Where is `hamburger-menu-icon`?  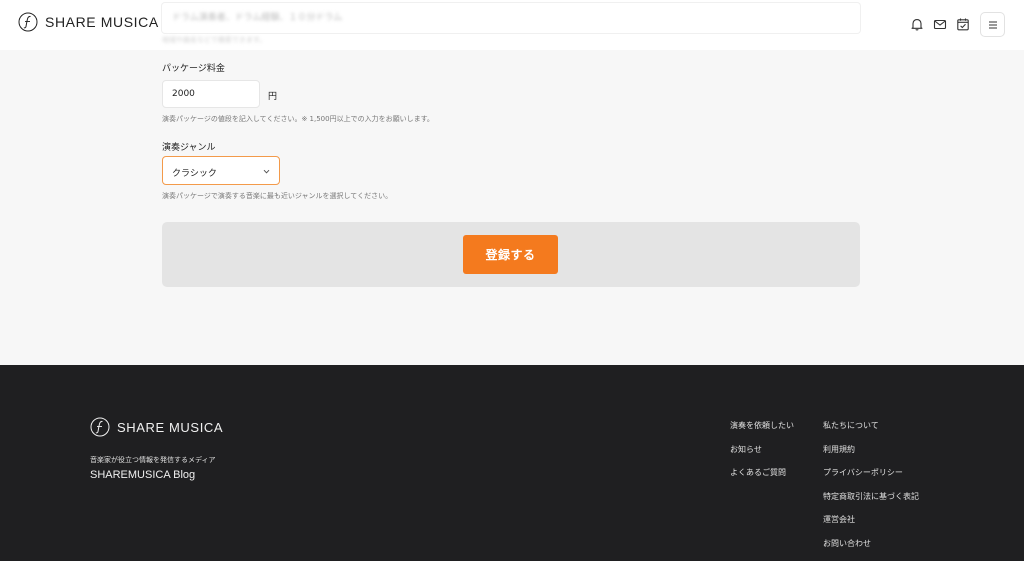 hamburger-menu-icon is located at coordinates (992, 24).